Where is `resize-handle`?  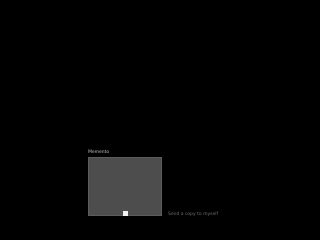 resize-handle is located at coordinates (125, 213).